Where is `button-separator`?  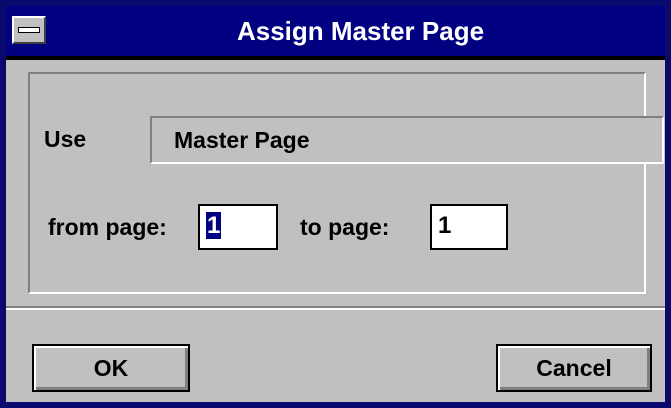
button-separator is located at coordinates (335, 308).